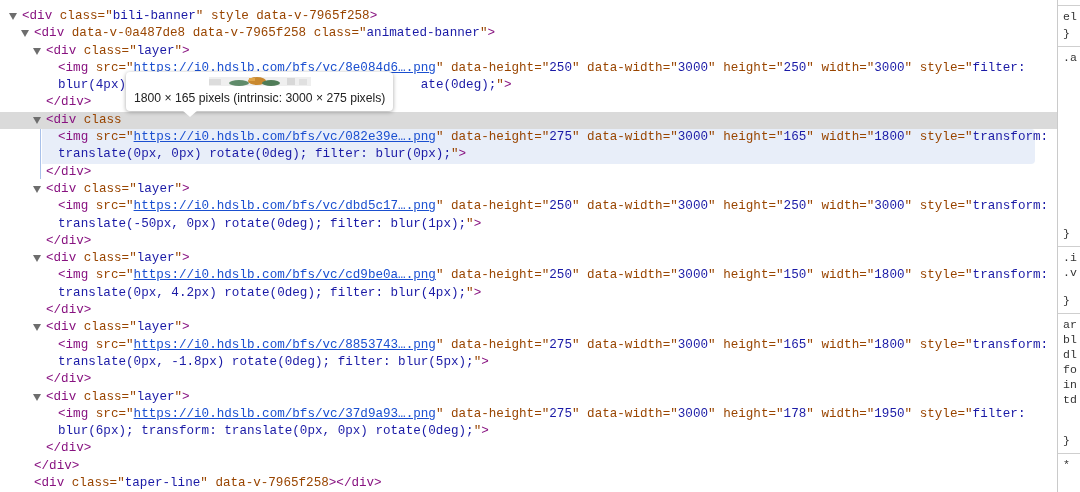 The width and height of the screenshot is (1080, 492). What do you see at coordinates (284, 67) in the screenshot?
I see `url-link: https://i0.hdslb.com/bfs/vc/8e084d6….png` at bounding box center [284, 67].